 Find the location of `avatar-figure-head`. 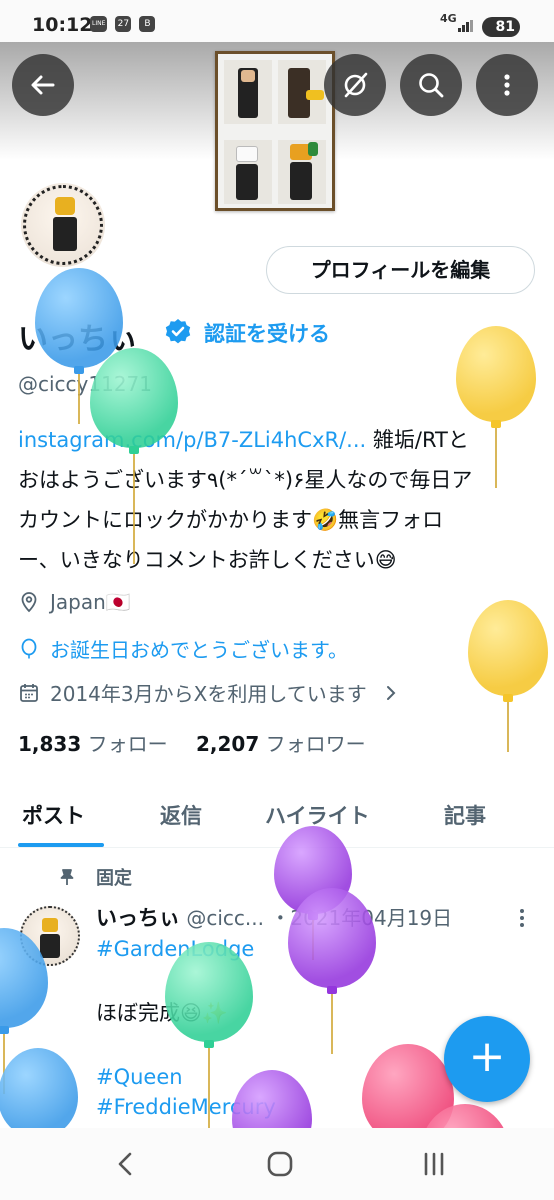

avatar-figure-head is located at coordinates (65, 206).